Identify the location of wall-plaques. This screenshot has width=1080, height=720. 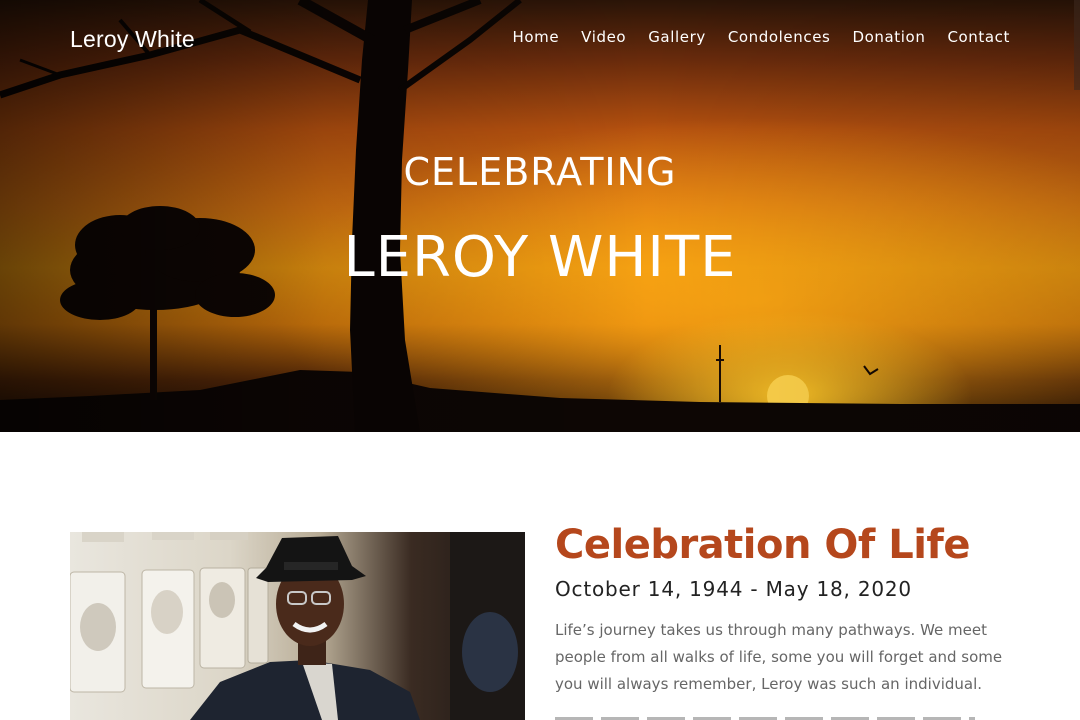
(169, 612).